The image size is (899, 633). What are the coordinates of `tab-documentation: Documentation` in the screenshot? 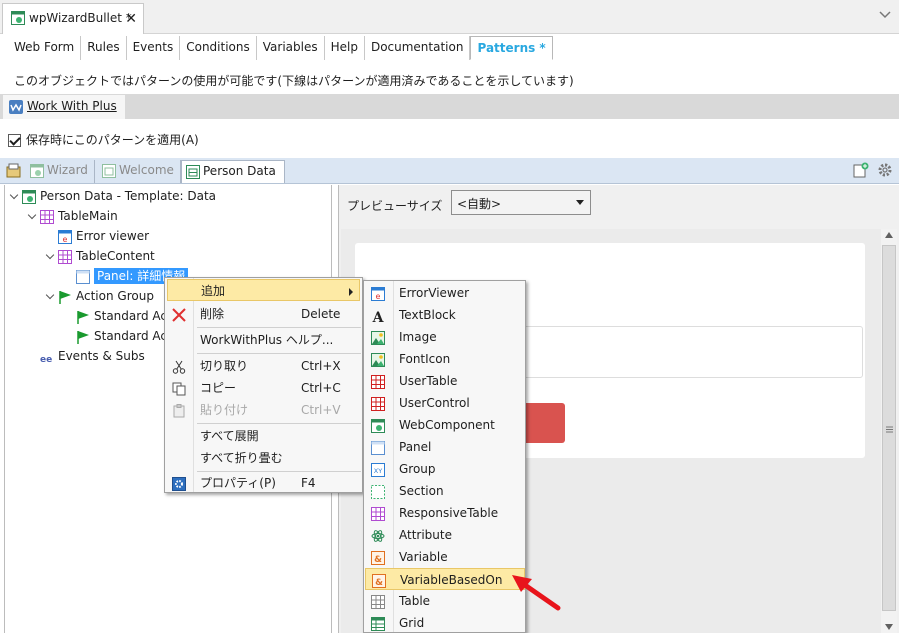 It's located at (418, 48).